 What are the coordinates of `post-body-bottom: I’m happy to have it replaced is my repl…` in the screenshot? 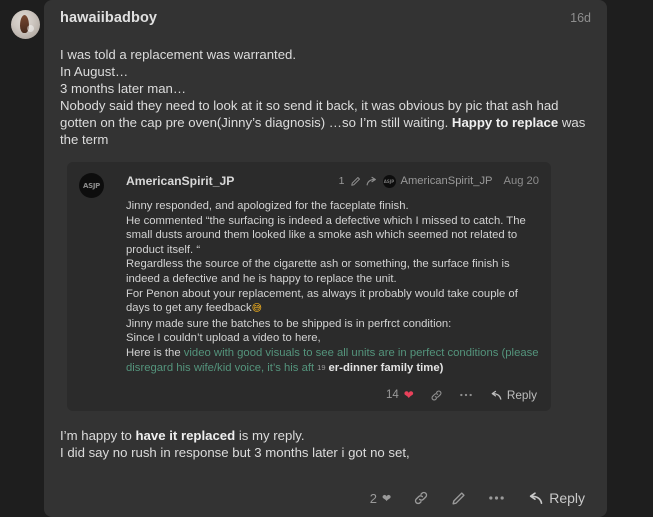 It's located at (325, 444).